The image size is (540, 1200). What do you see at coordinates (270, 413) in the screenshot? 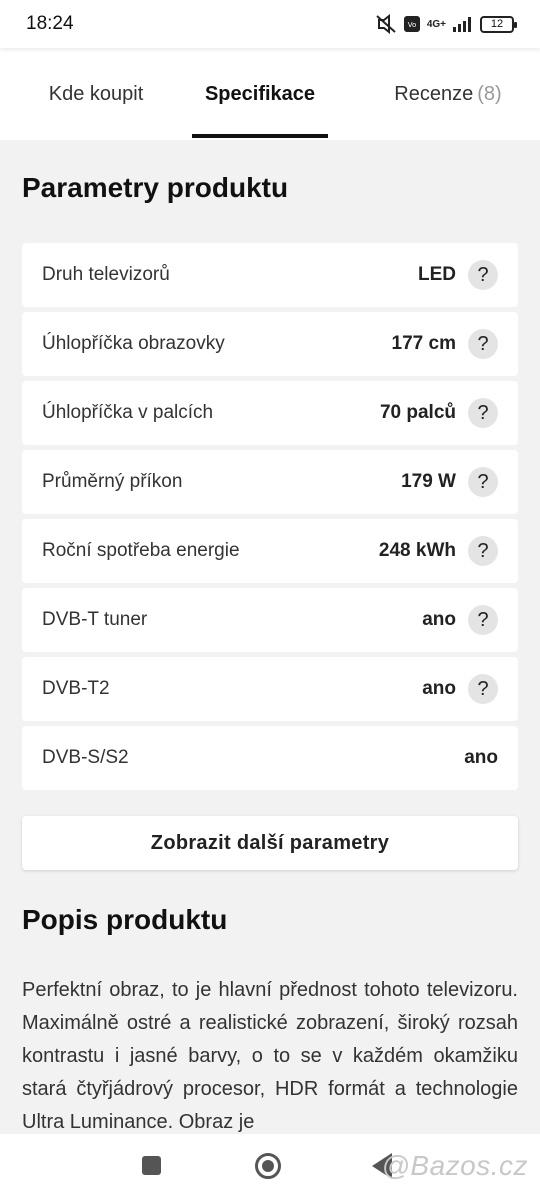
I see `spec-row: Úhlopříčka v palcích 70 palců ?` at bounding box center [270, 413].